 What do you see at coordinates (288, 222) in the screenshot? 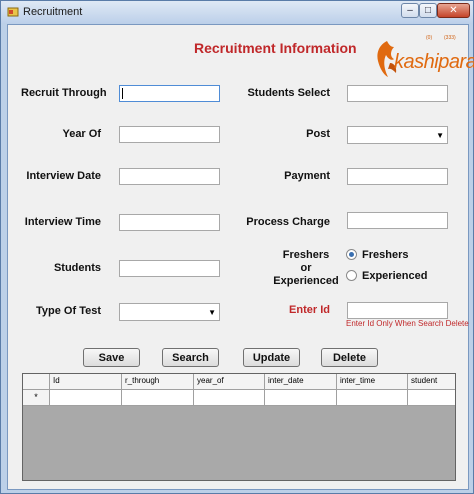
I see `label-process-charge: Process Charge` at bounding box center [288, 222].